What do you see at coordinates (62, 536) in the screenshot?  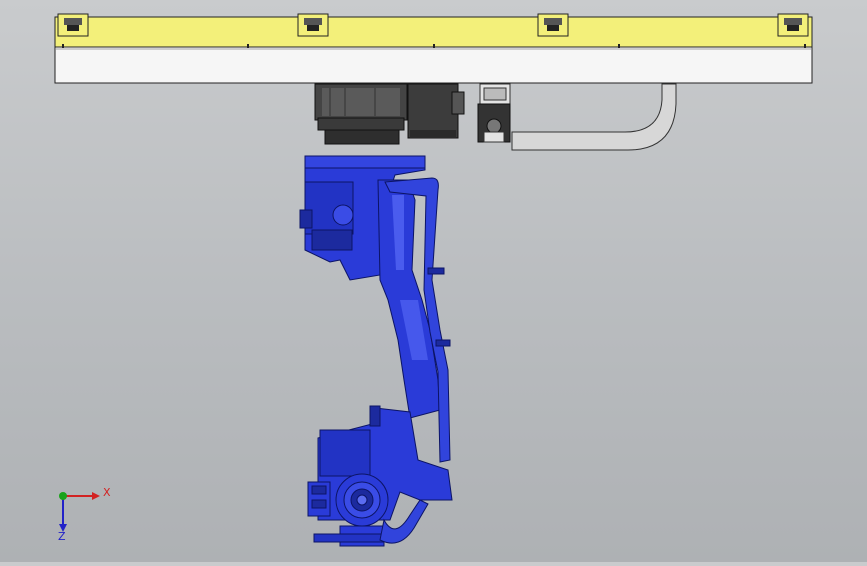 I see `z-axis-label: Z` at bounding box center [62, 536].